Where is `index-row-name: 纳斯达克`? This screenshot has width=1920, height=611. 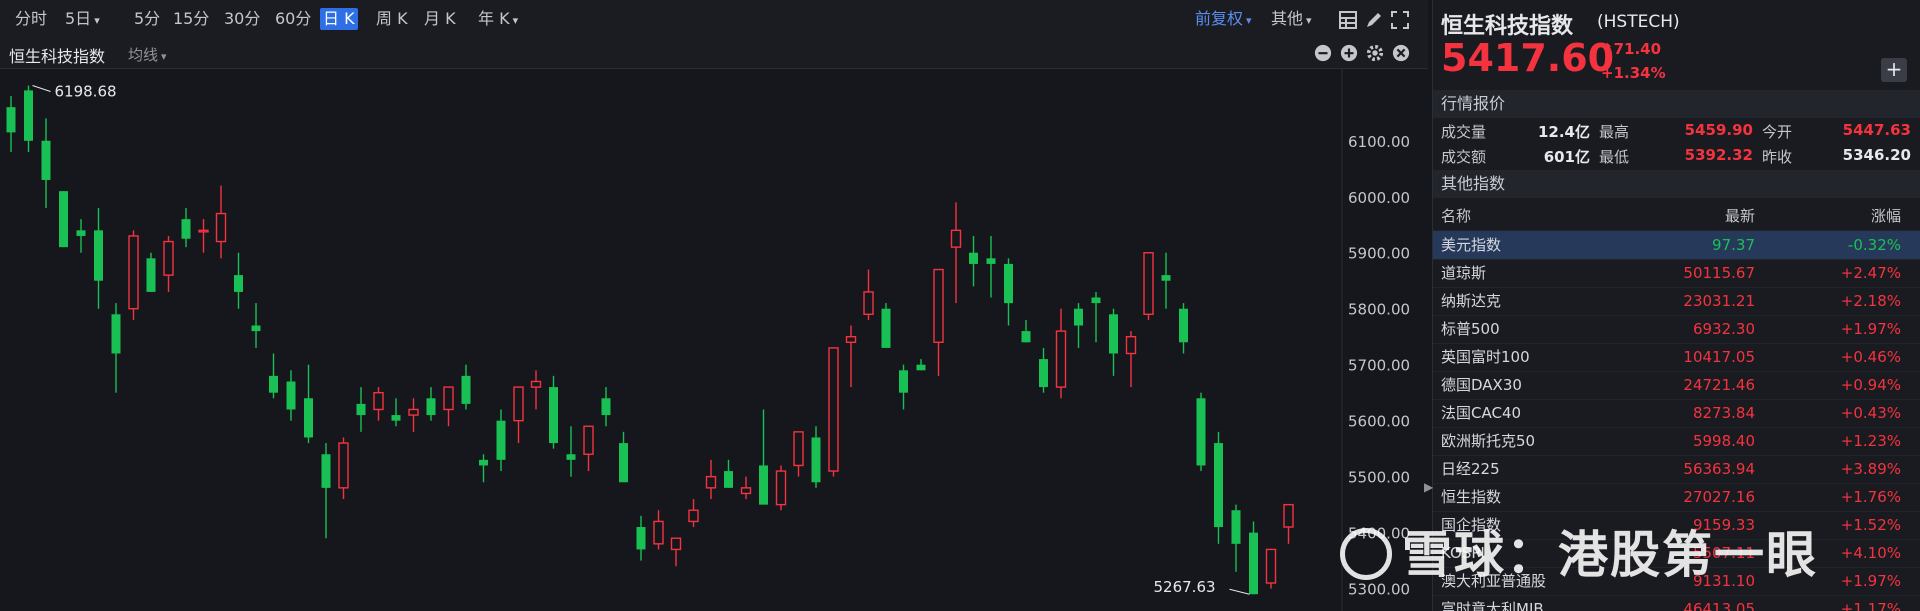 index-row-name: 纳斯达克 is located at coordinates (1471, 301).